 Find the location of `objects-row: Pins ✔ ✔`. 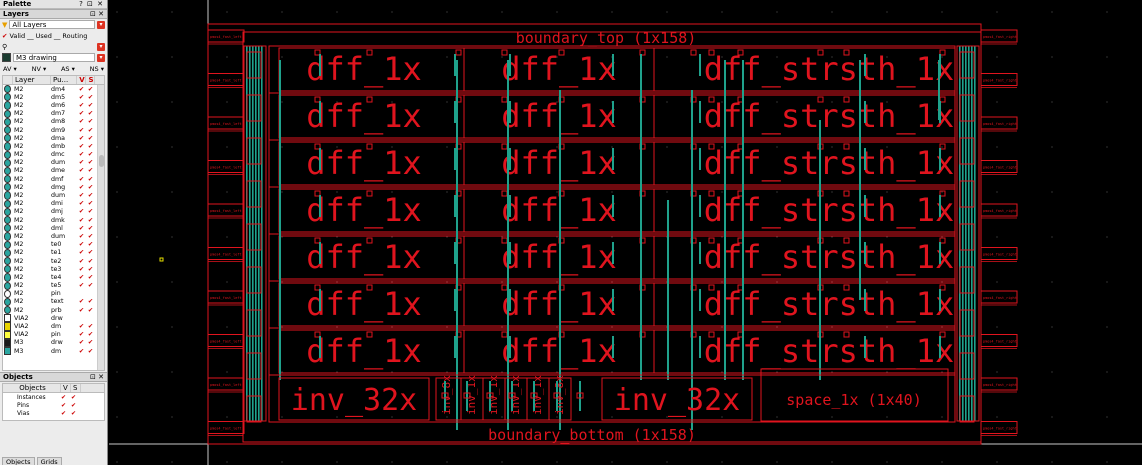

objects-row: Pins ✔ ✔ is located at coordinates (53, 405).